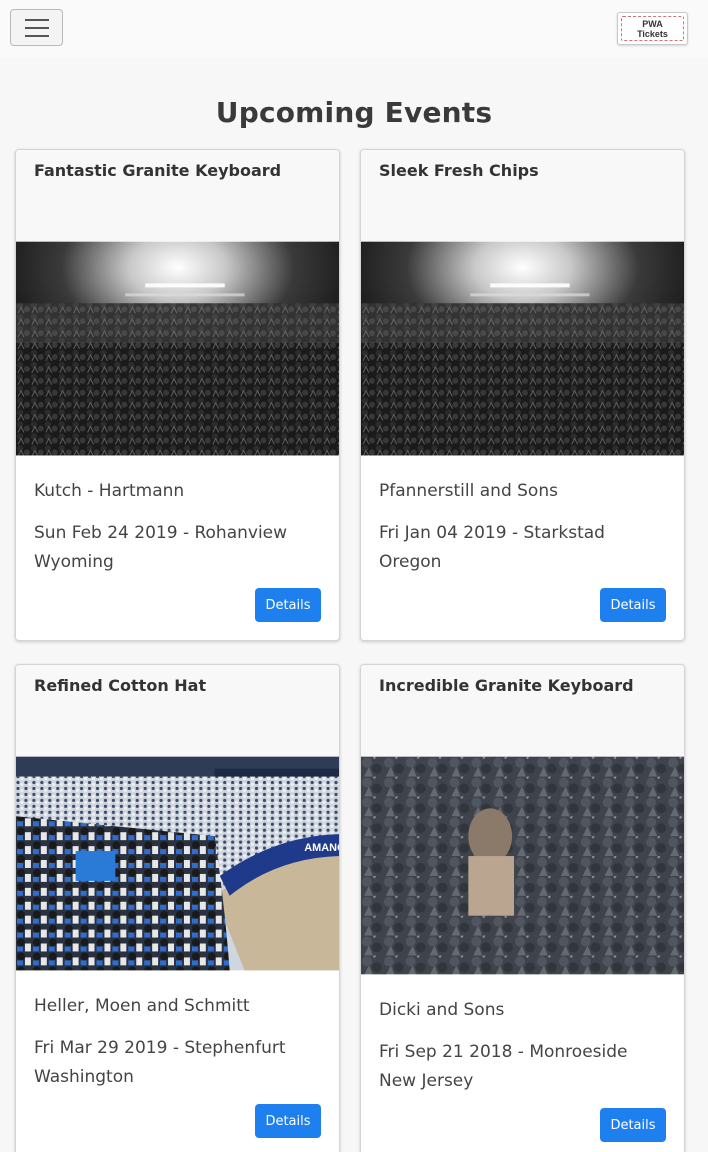 The image size is (708, 1152). I want to click on navbar: PWA Tickets, so click(354, 29).